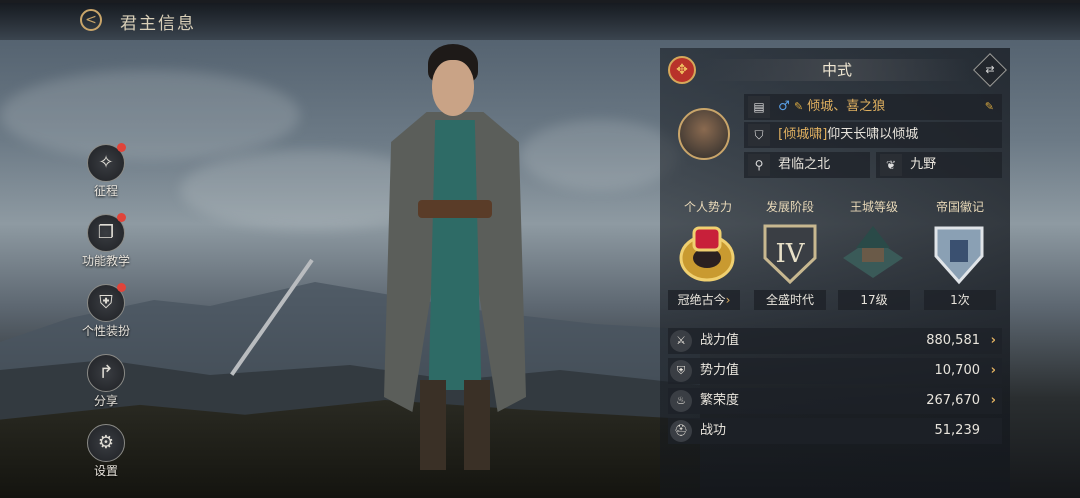 This screenshot has height=498, width=1080. What do you see at coordinates (989, 107) in the screenshot?
I see `edit-name-icon: ✎` at bounding box center [989, 107].